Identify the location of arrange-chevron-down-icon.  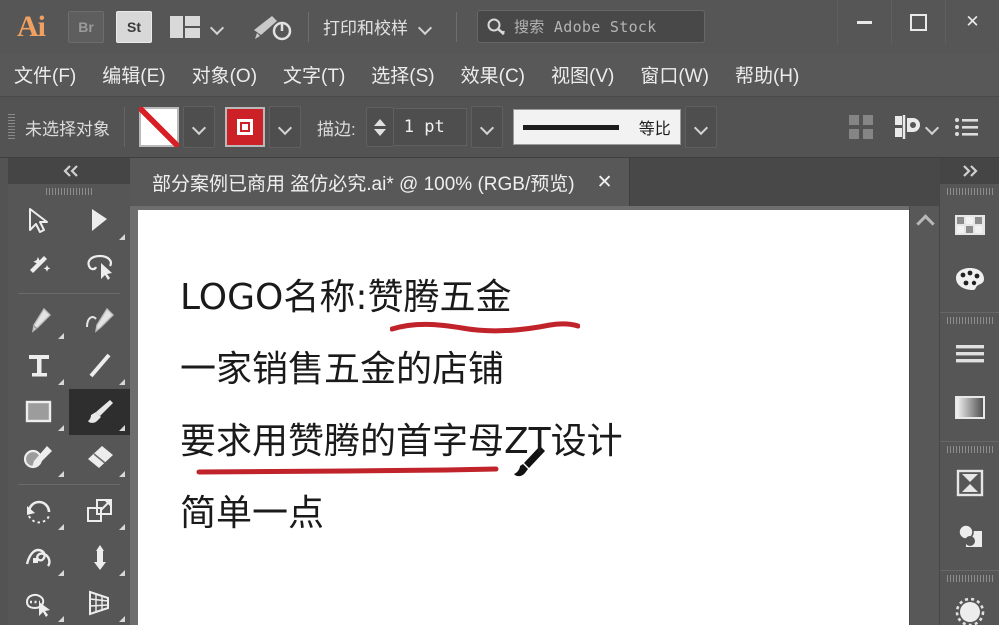
(217, 27).